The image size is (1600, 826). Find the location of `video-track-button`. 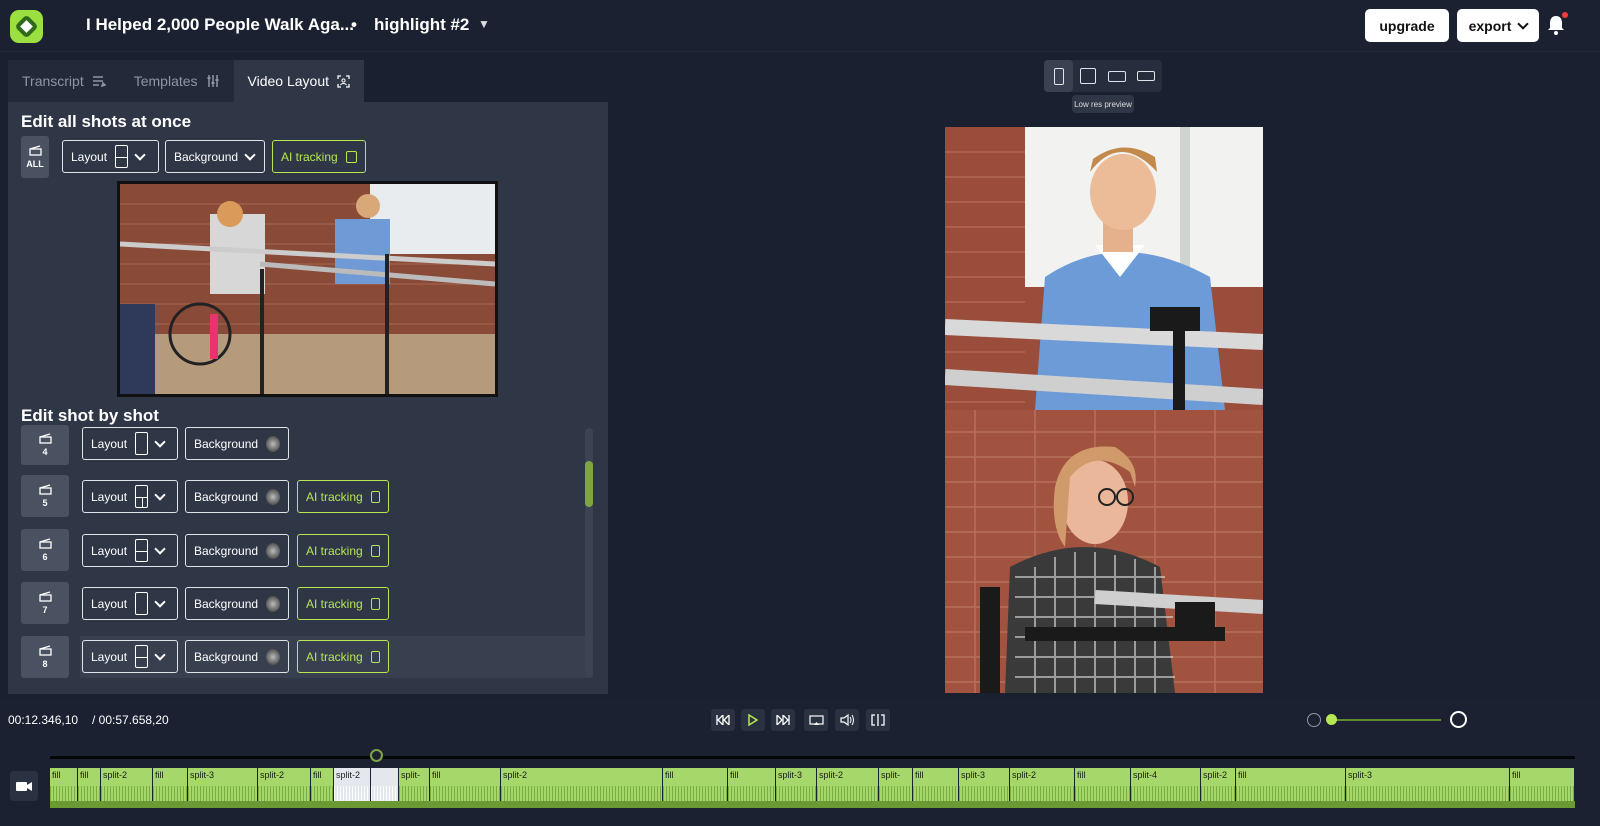

video-track-button is located at coordinates (24, 786).